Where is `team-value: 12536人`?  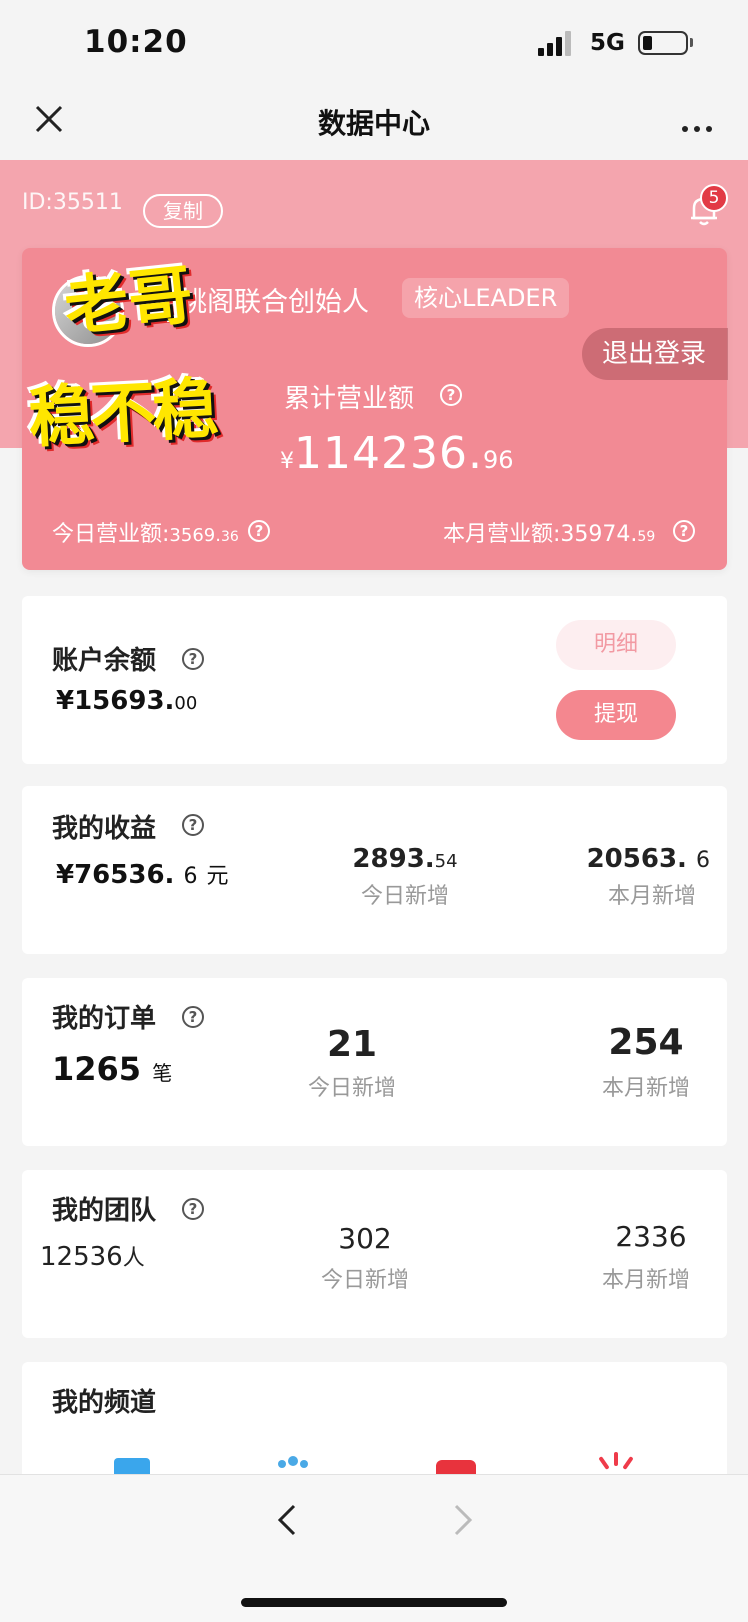
team-value: 12536人 is located at coordinates (92, 1256).